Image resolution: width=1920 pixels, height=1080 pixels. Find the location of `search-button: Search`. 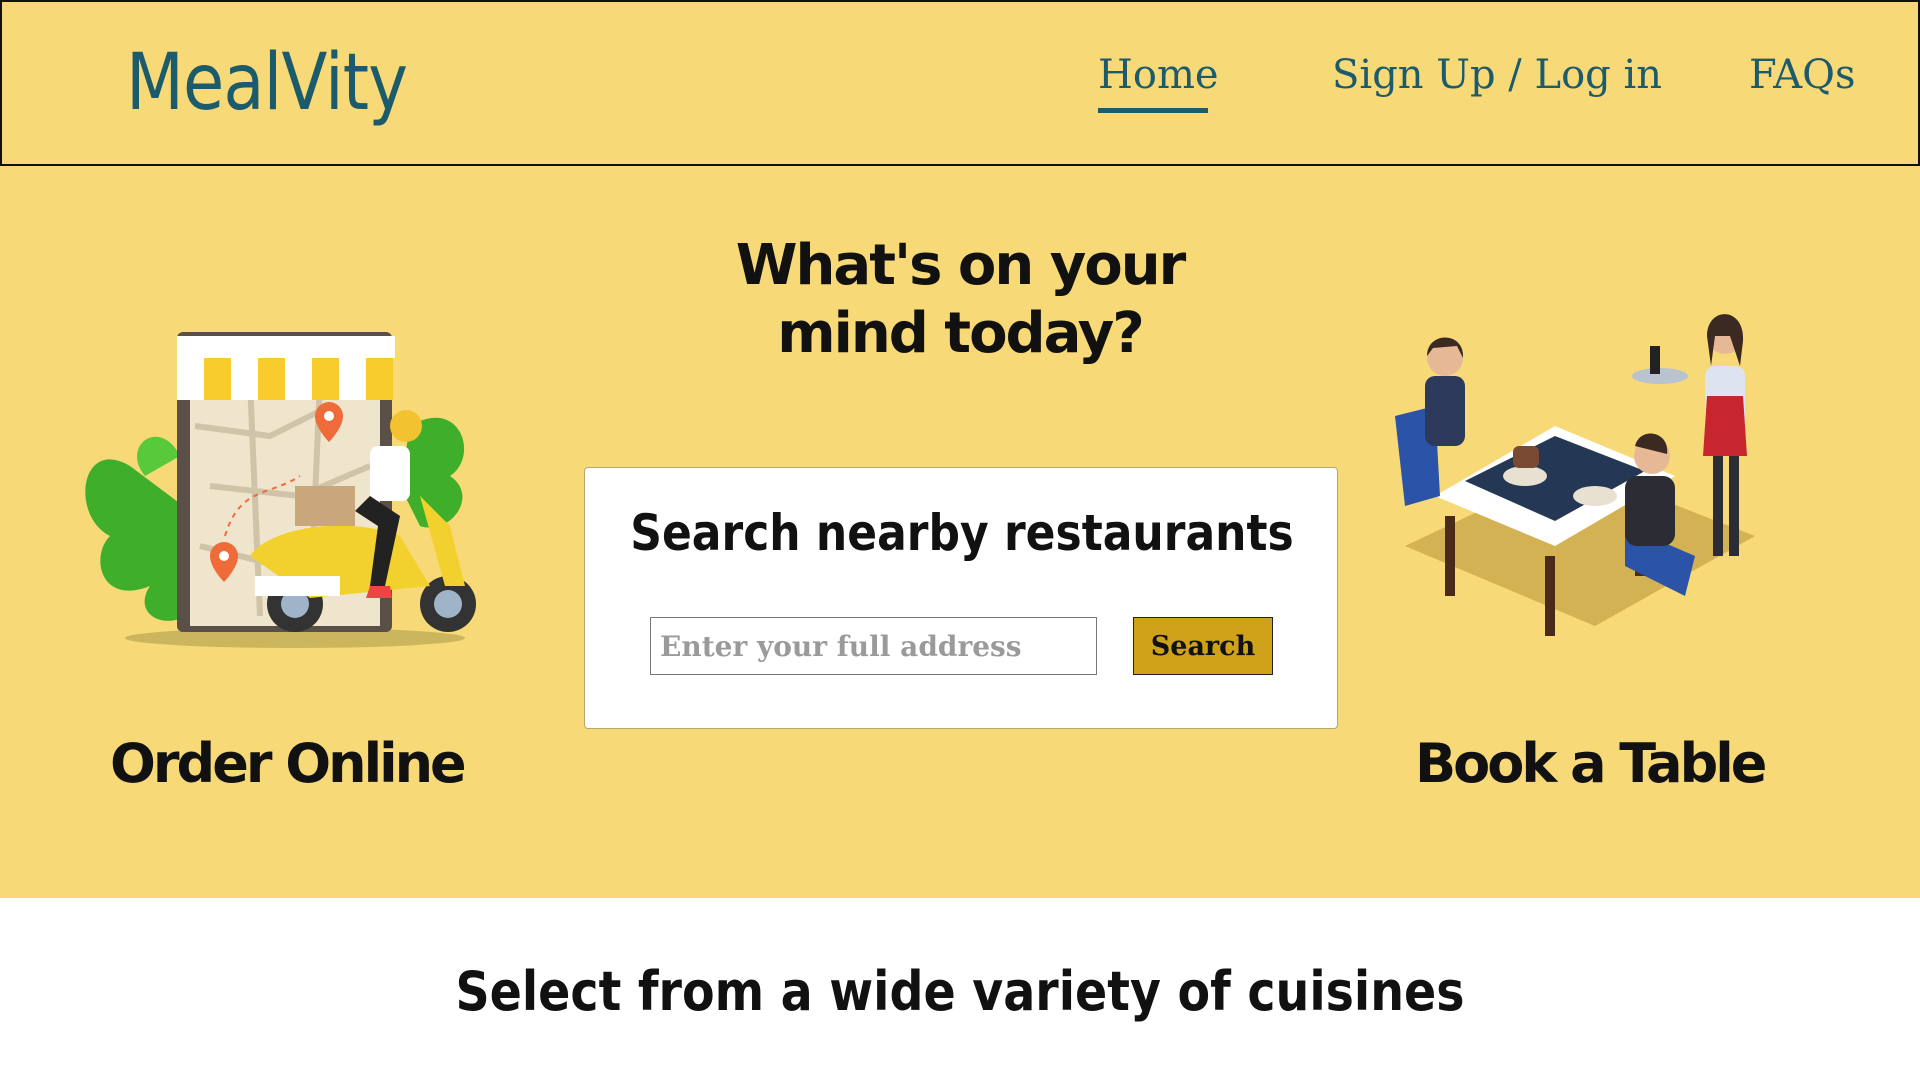

search-button: Search is located at coordinates (1203, 646).